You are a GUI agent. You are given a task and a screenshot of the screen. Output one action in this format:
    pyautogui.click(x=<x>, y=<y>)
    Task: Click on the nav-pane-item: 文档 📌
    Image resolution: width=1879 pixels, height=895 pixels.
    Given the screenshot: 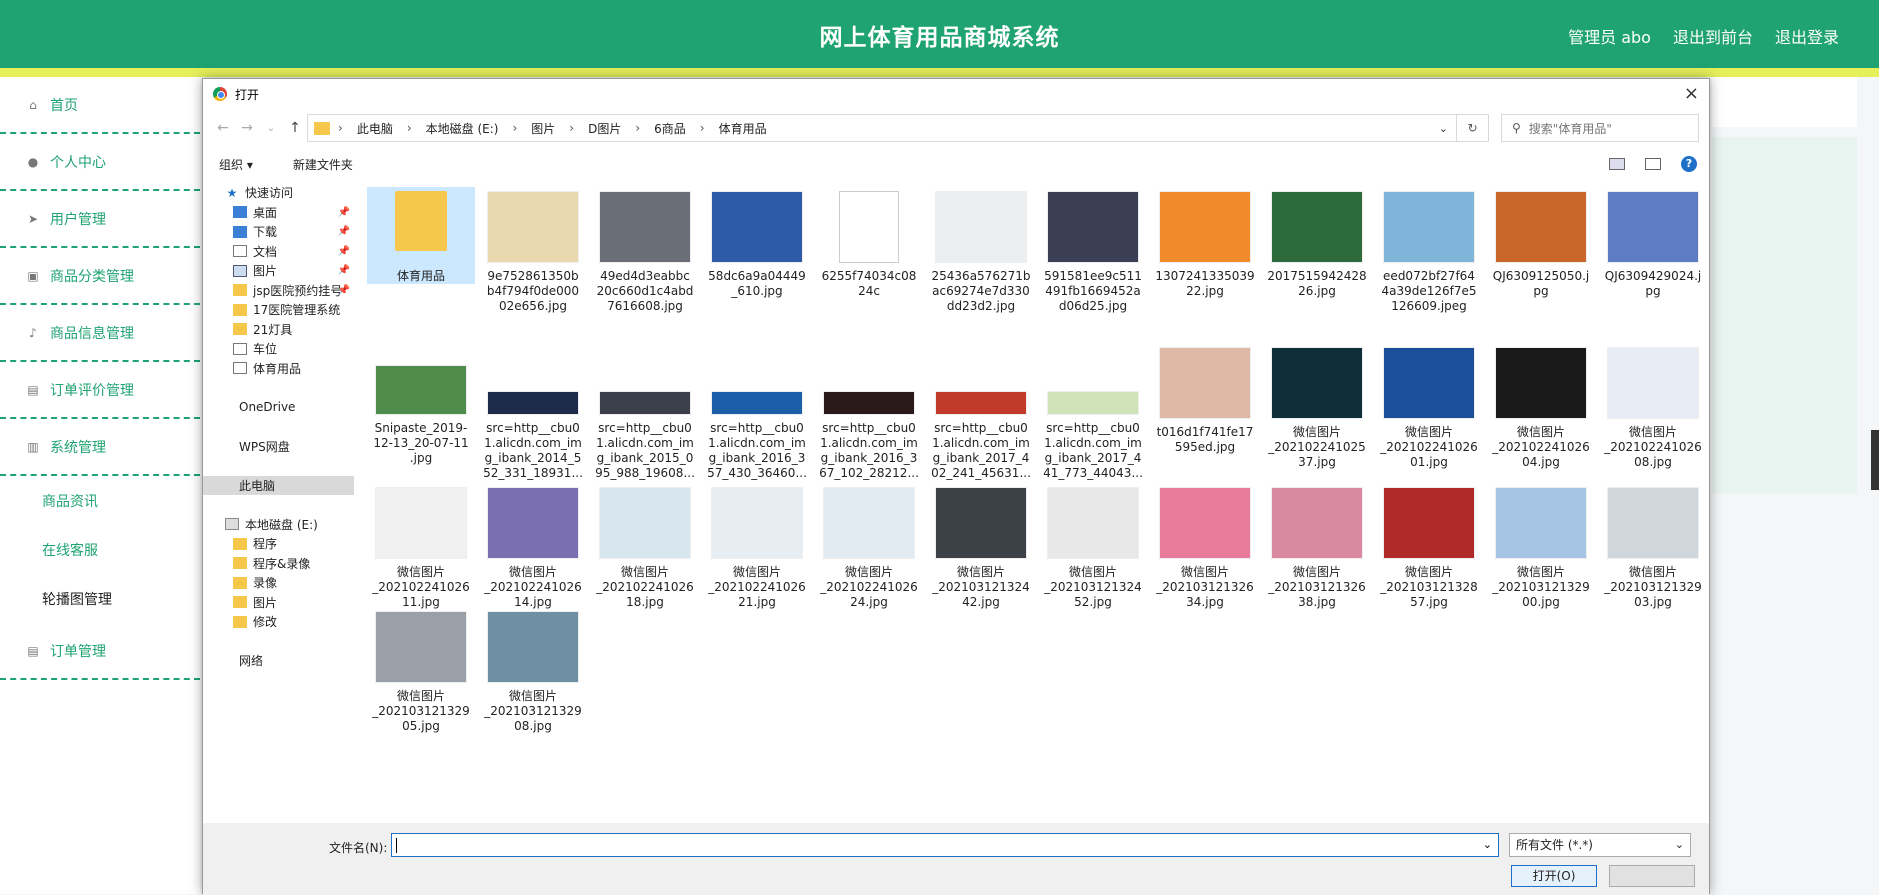 What is the action you would take?
    pyautogui.click(x=278, y=252)
    